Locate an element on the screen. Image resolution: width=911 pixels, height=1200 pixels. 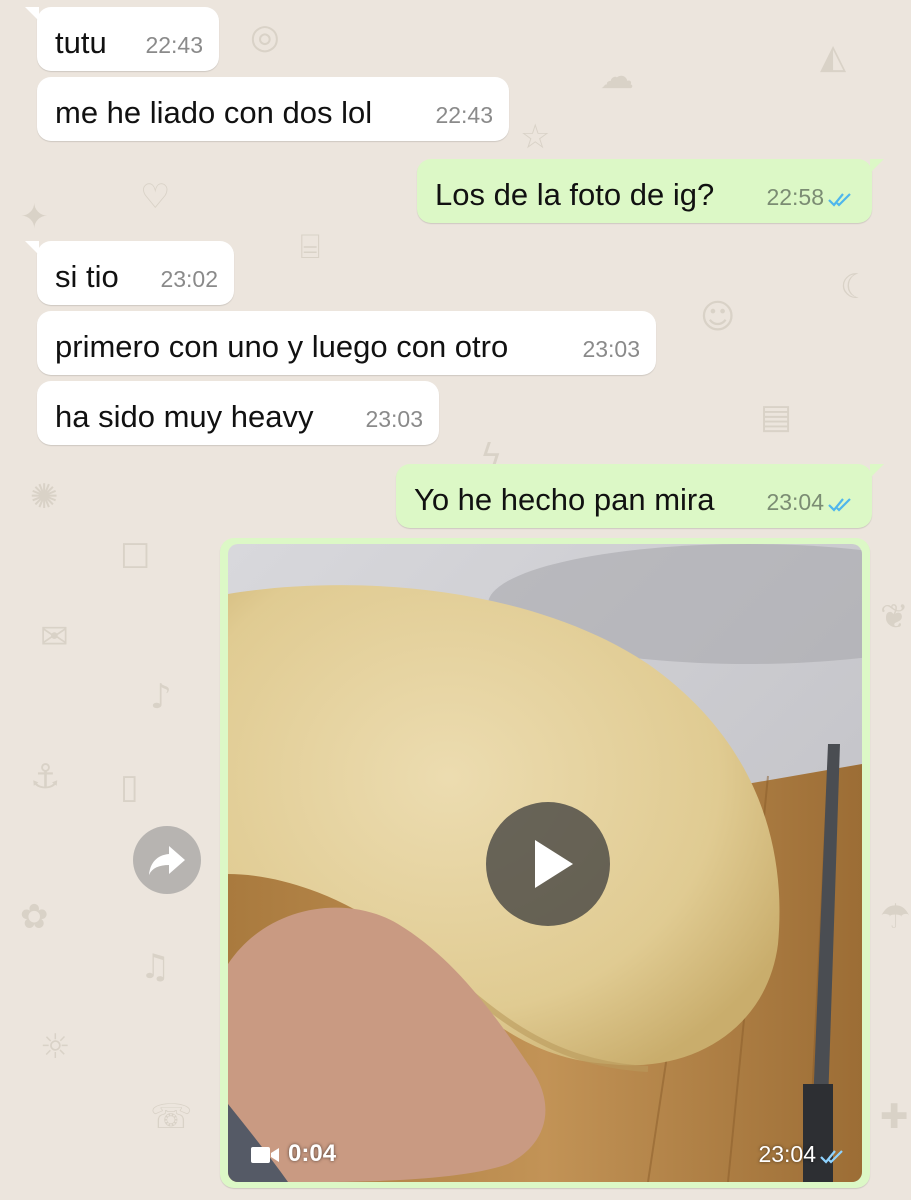
message-meta: 23:04 is located at coordinates (811, 502).